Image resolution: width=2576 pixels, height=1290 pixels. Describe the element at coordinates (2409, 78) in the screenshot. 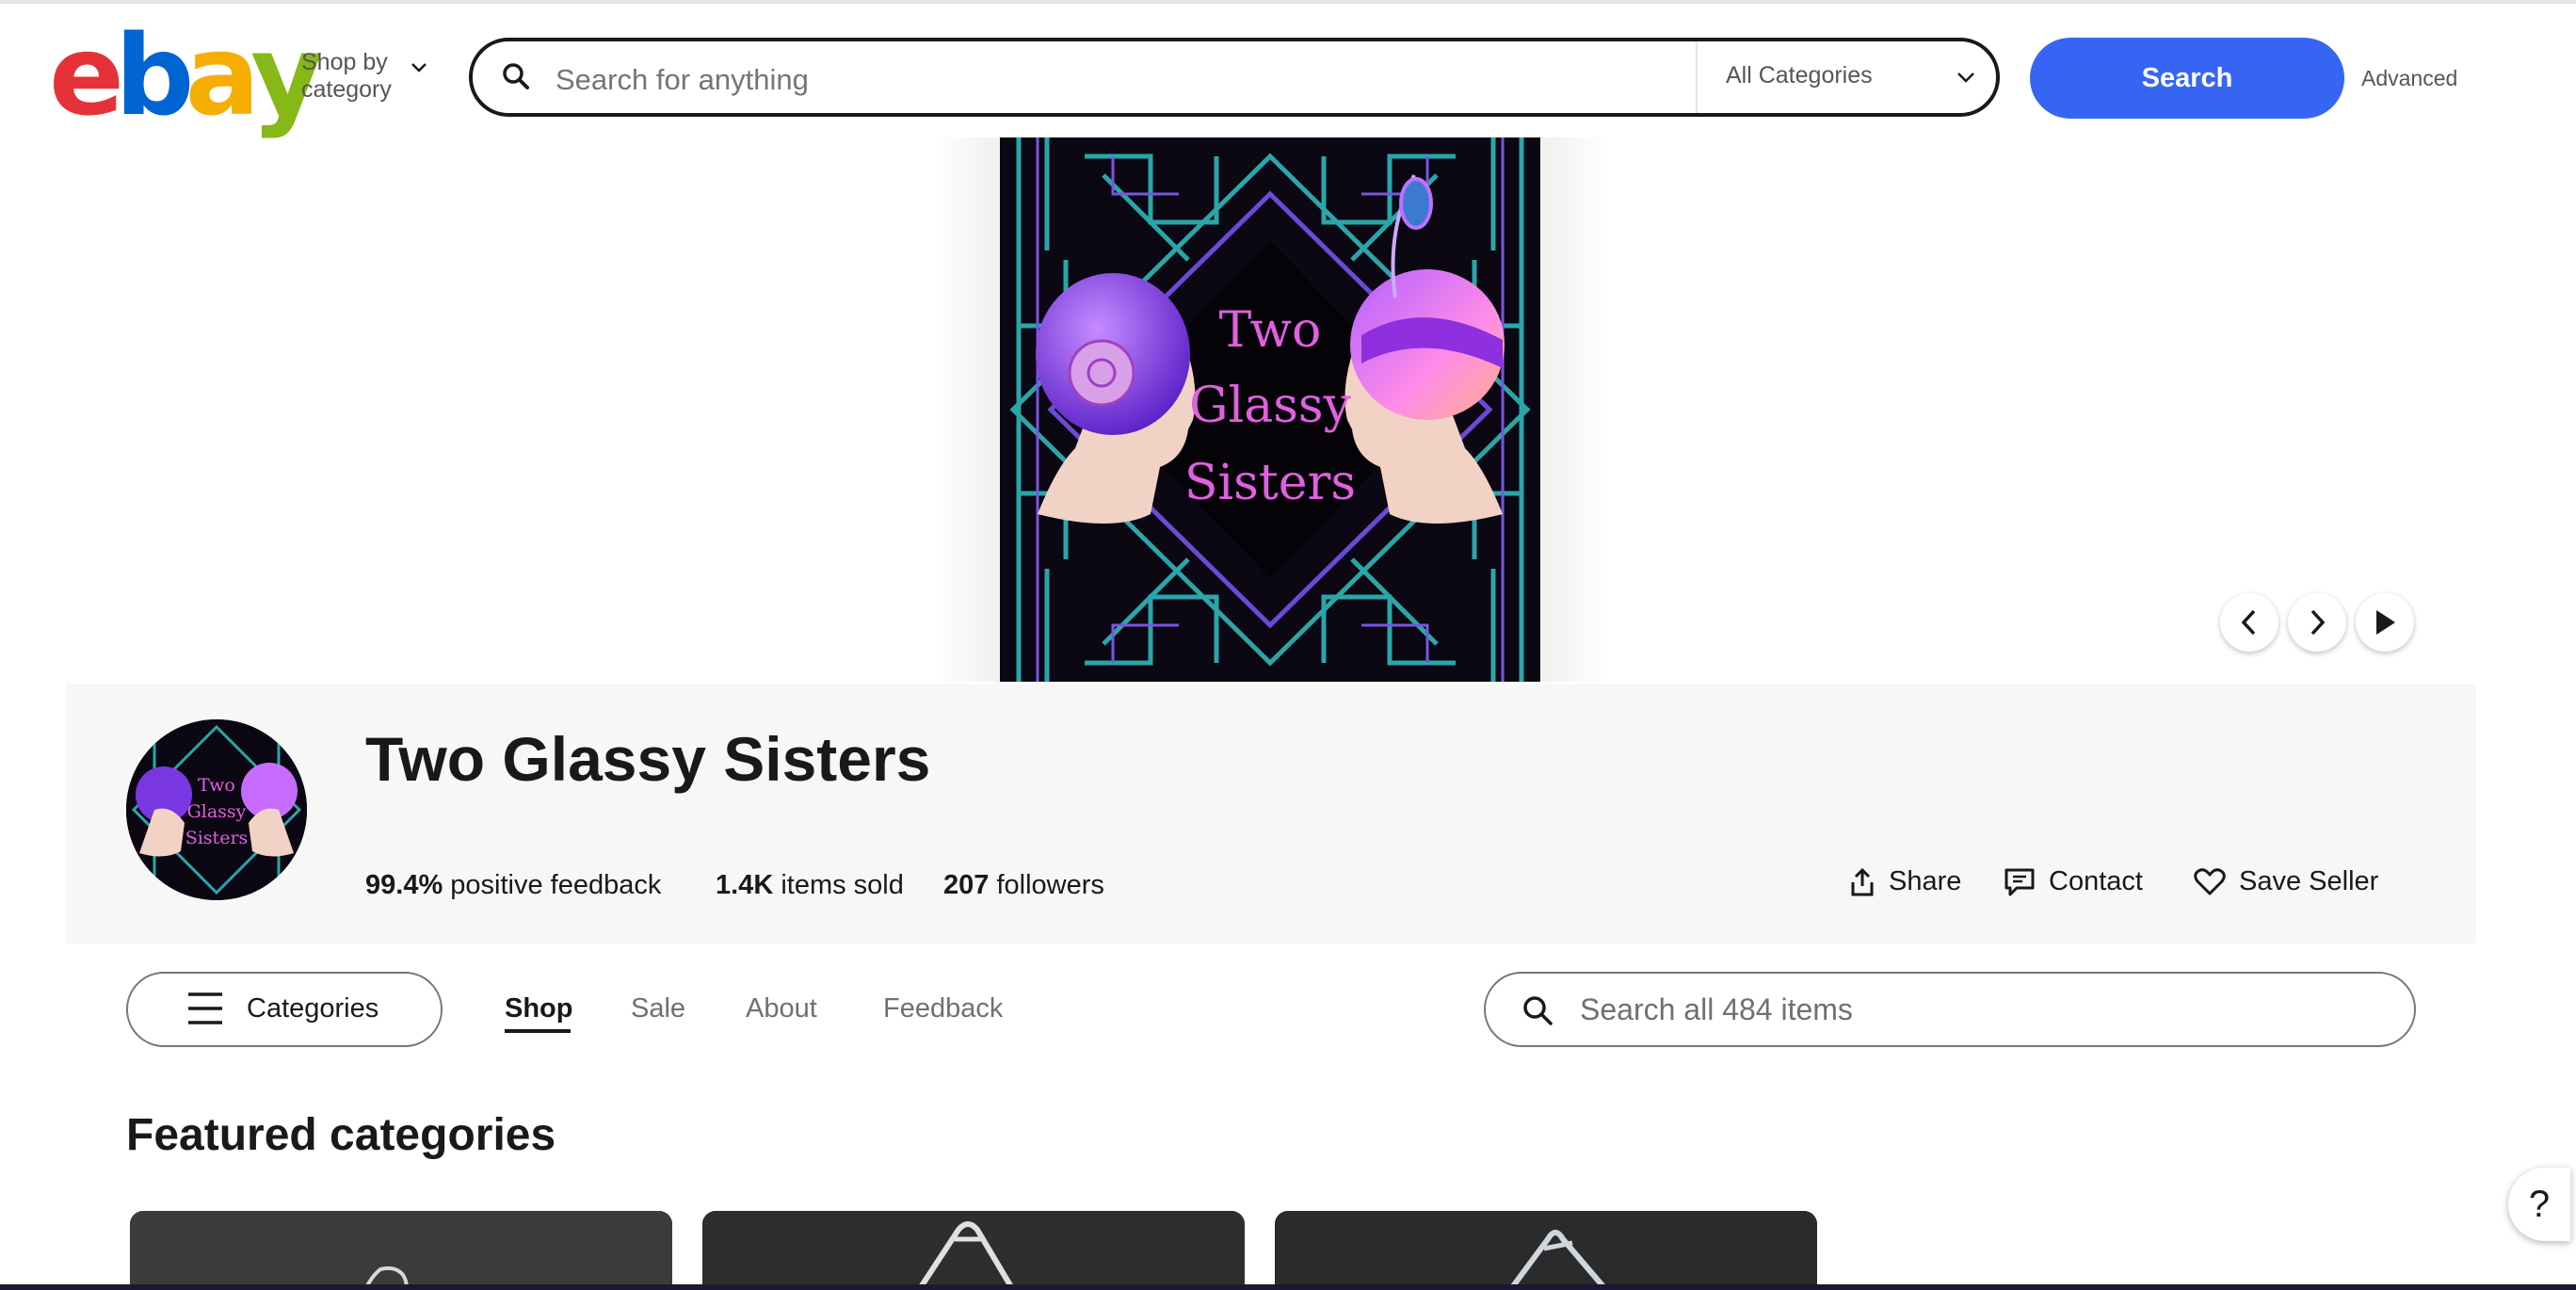

I see `advanced-search-link: Advanced` at that location.